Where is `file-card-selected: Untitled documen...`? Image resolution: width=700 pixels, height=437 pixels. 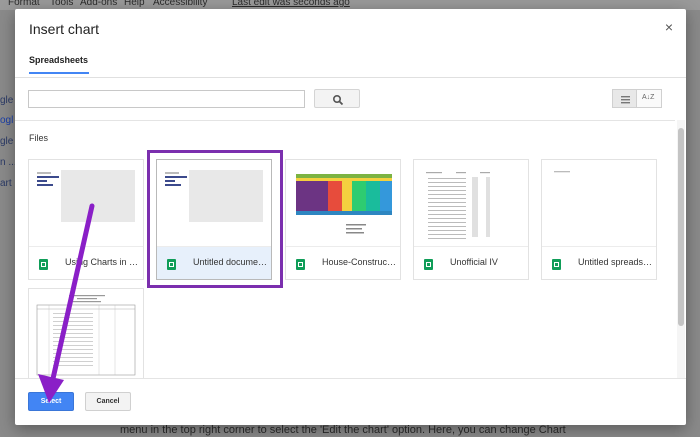
file-card-selected: Untitled documen... is located at coordinates (214, 219).